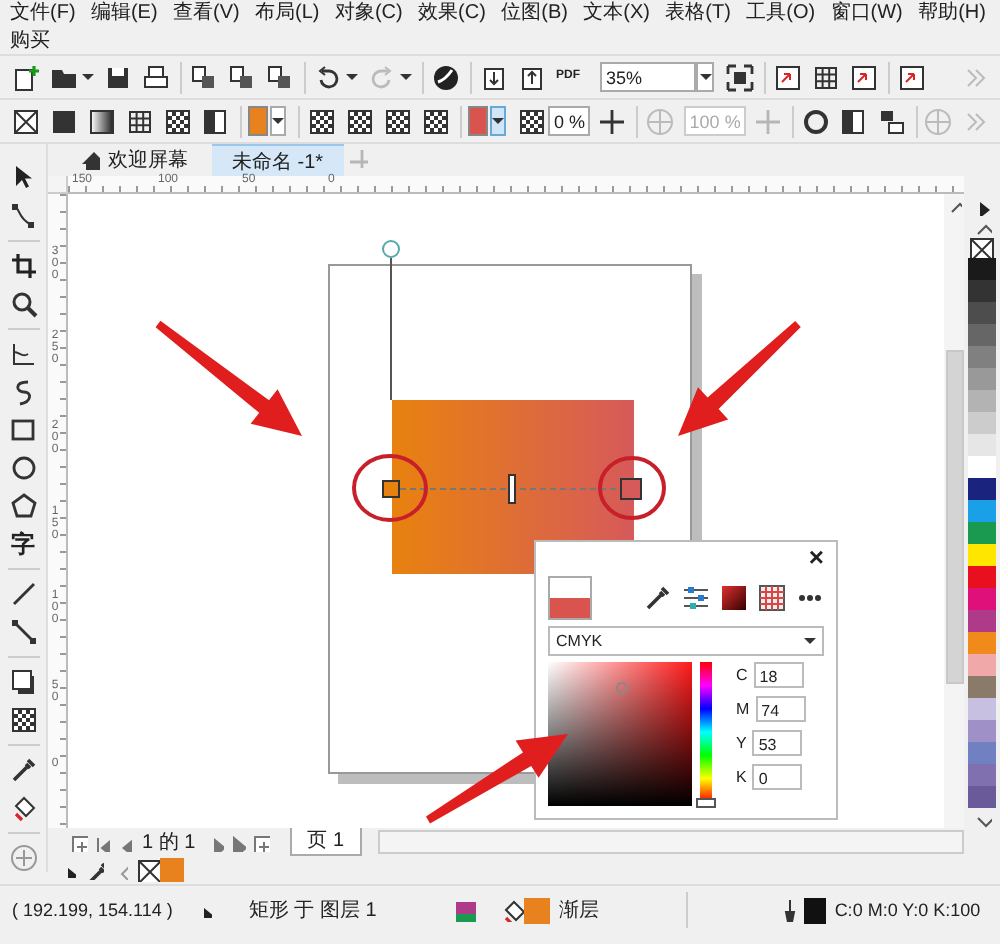 This screenshot has width=1000, height=944. Describe the element at coordinates (23, 468) in the screenshot. I see `ellipse-icon` at that location.